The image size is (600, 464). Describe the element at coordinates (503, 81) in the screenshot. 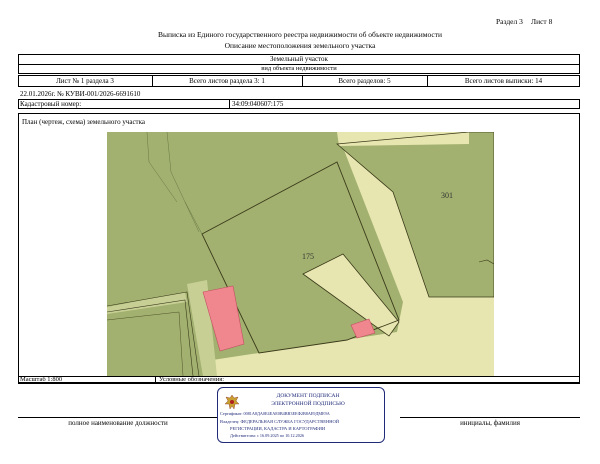

I see `info-total-sheets-extract: Всего листов выписки: 14` at that location.